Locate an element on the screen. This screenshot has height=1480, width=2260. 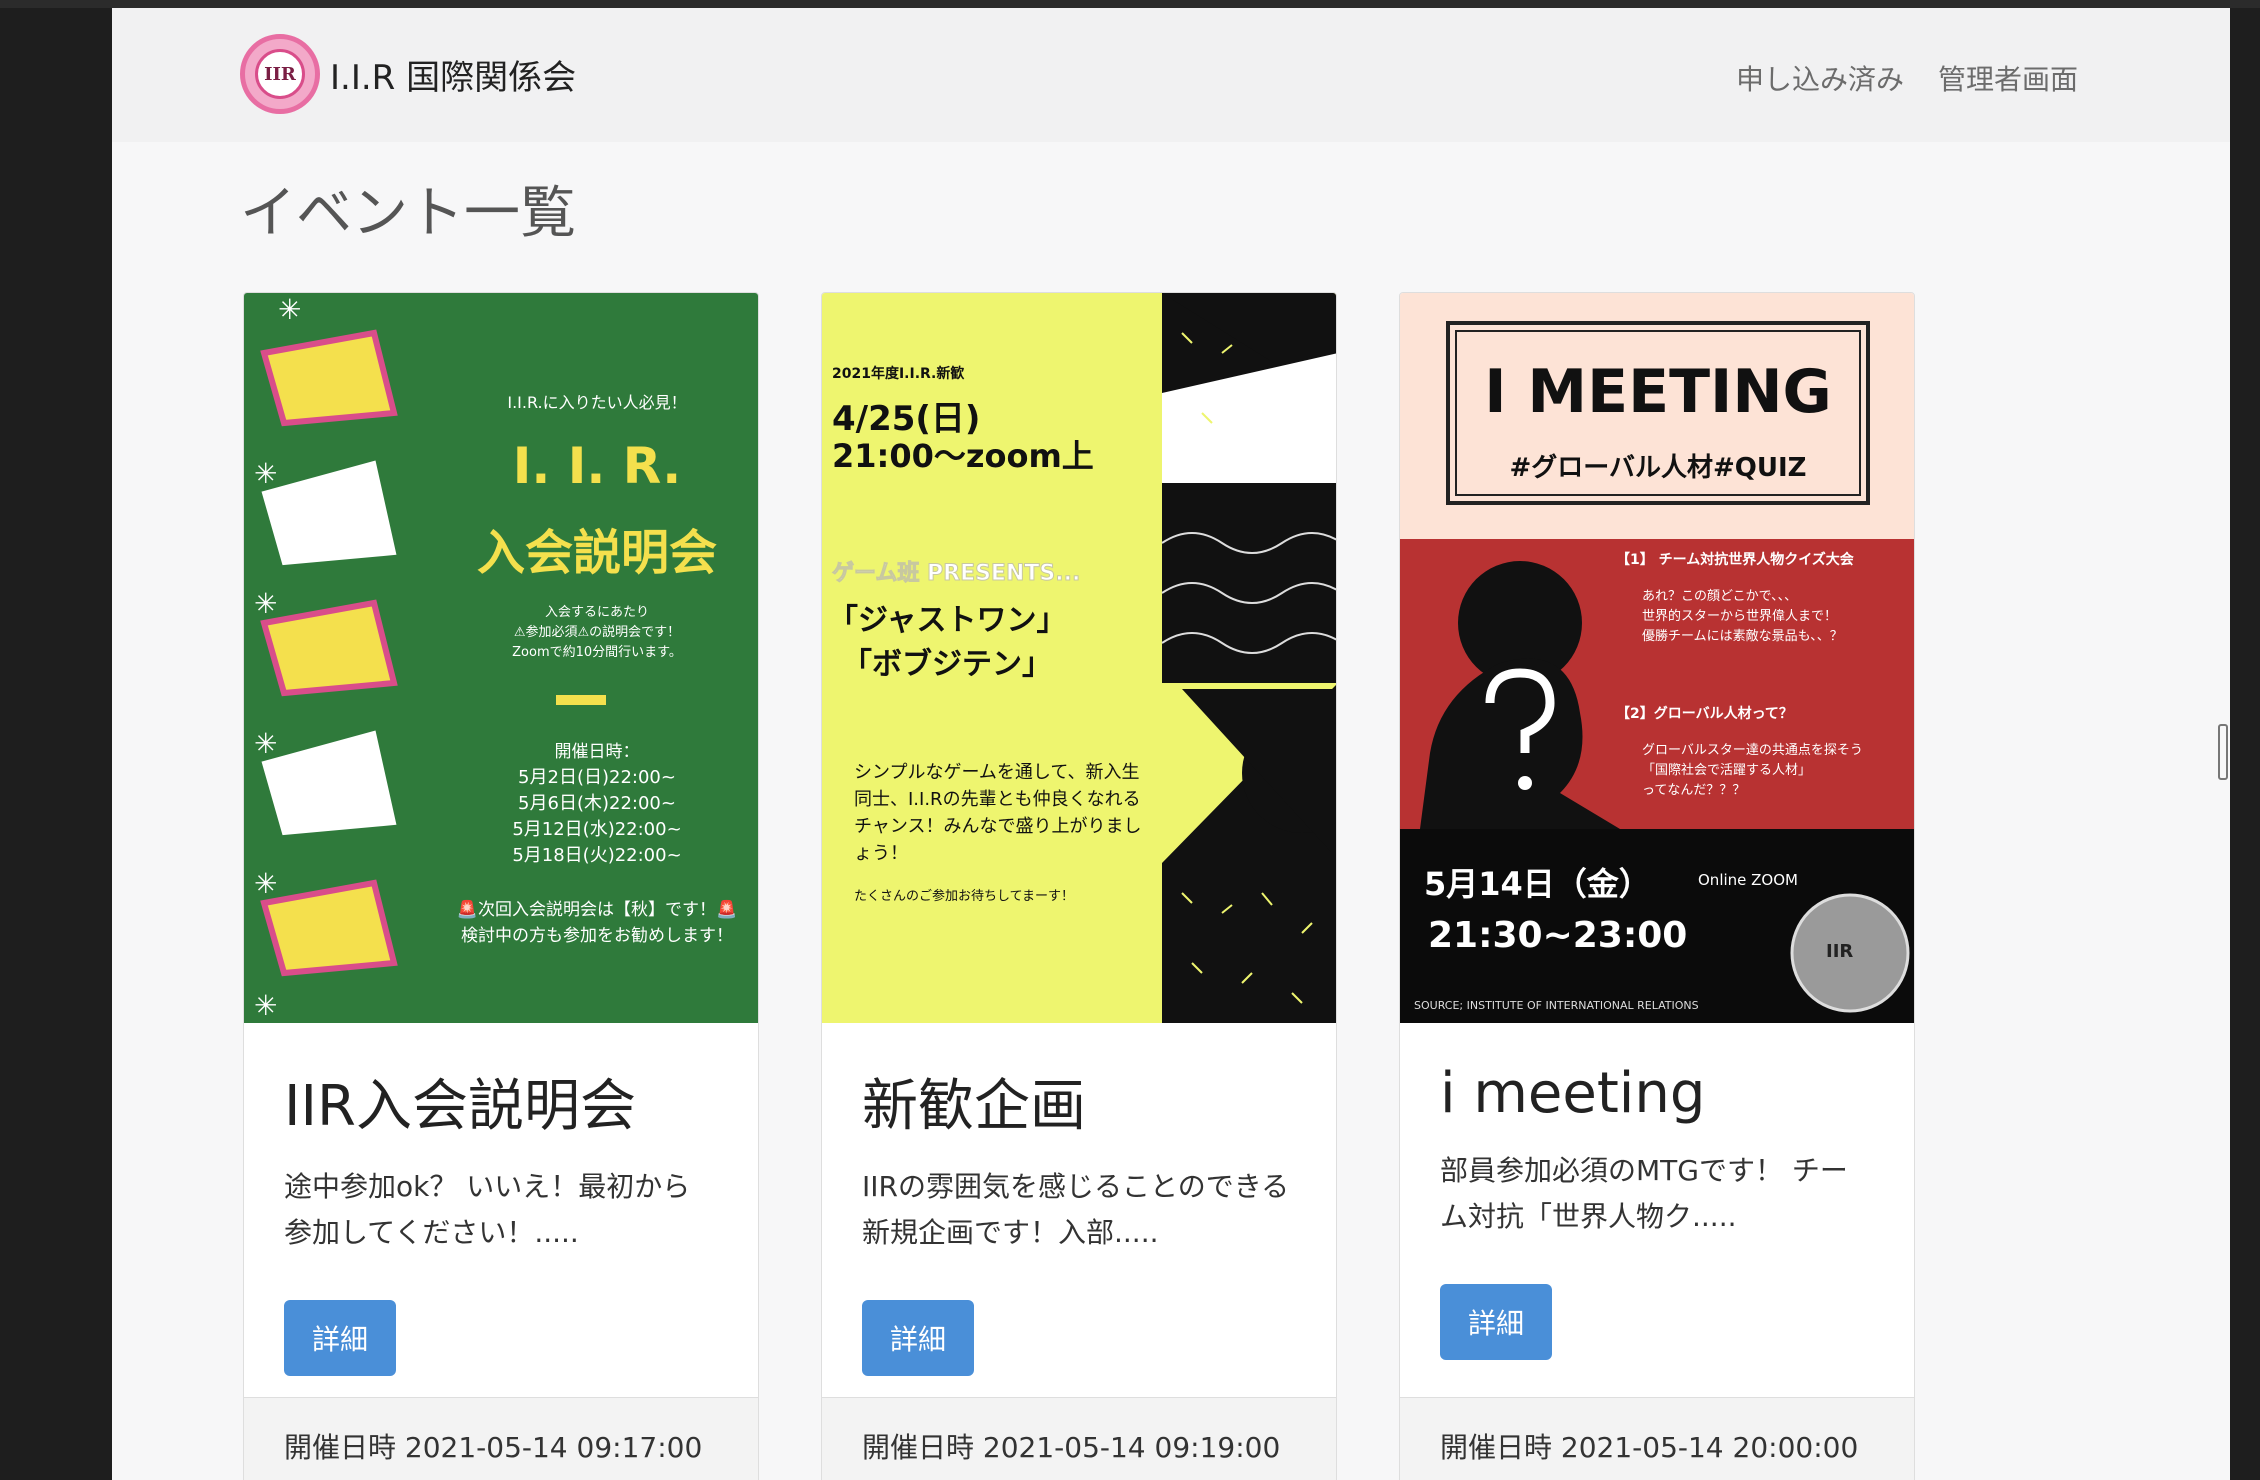
card-footer-date: 開催日時 2021-05-14 09:19:00 is located at coordinates (1079, 1438).